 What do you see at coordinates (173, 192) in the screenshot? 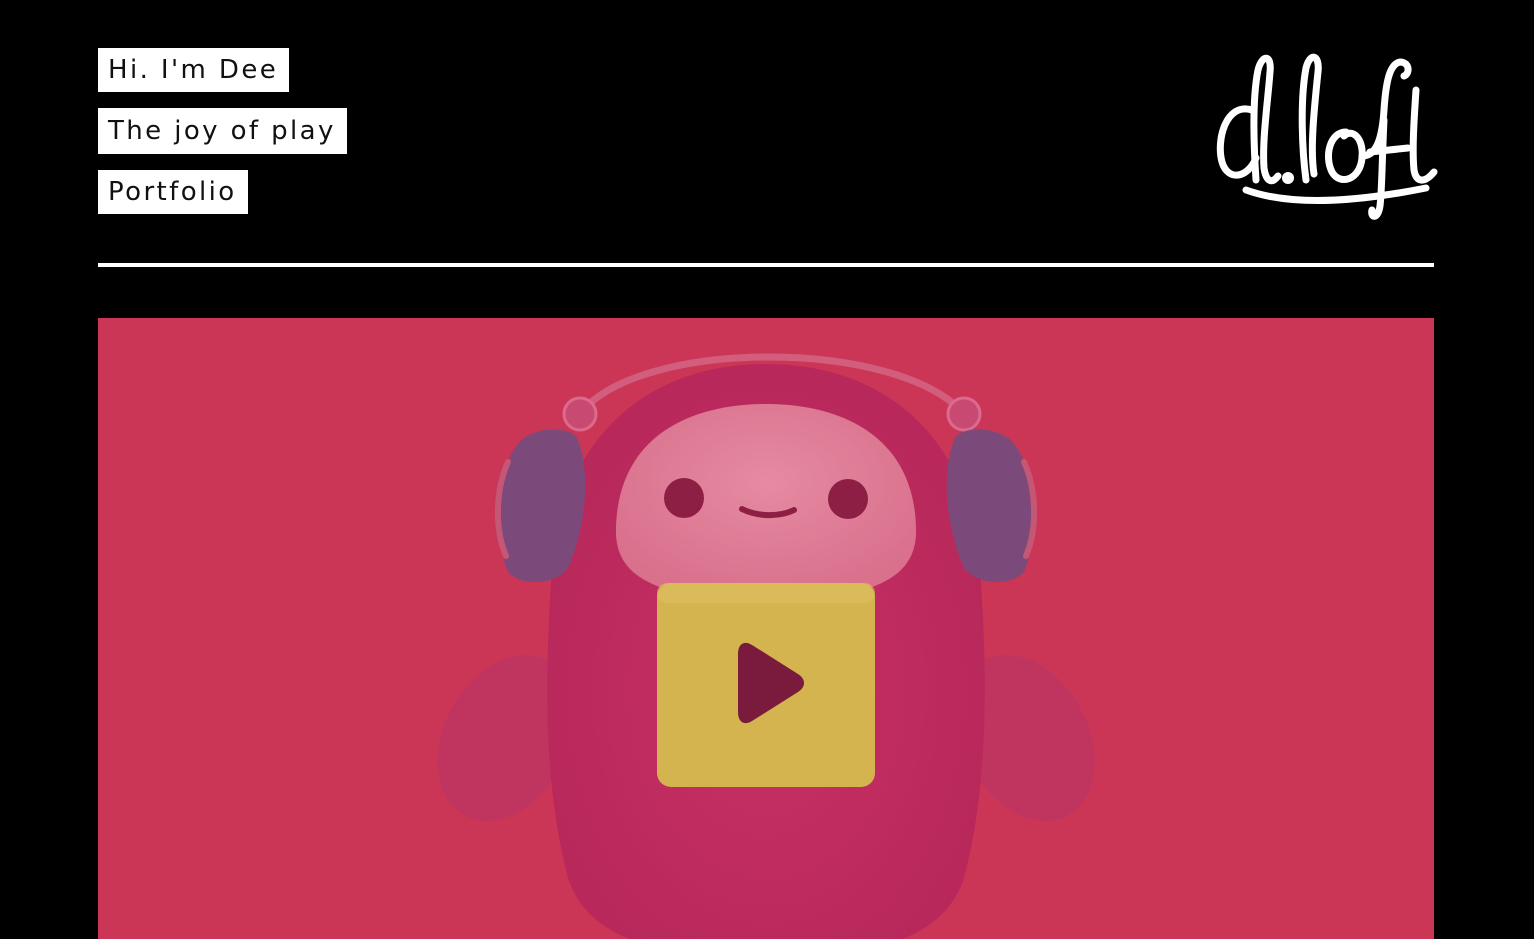
I see `nav-item-portfolio: Portfolio` at bounding box center [173, 192].